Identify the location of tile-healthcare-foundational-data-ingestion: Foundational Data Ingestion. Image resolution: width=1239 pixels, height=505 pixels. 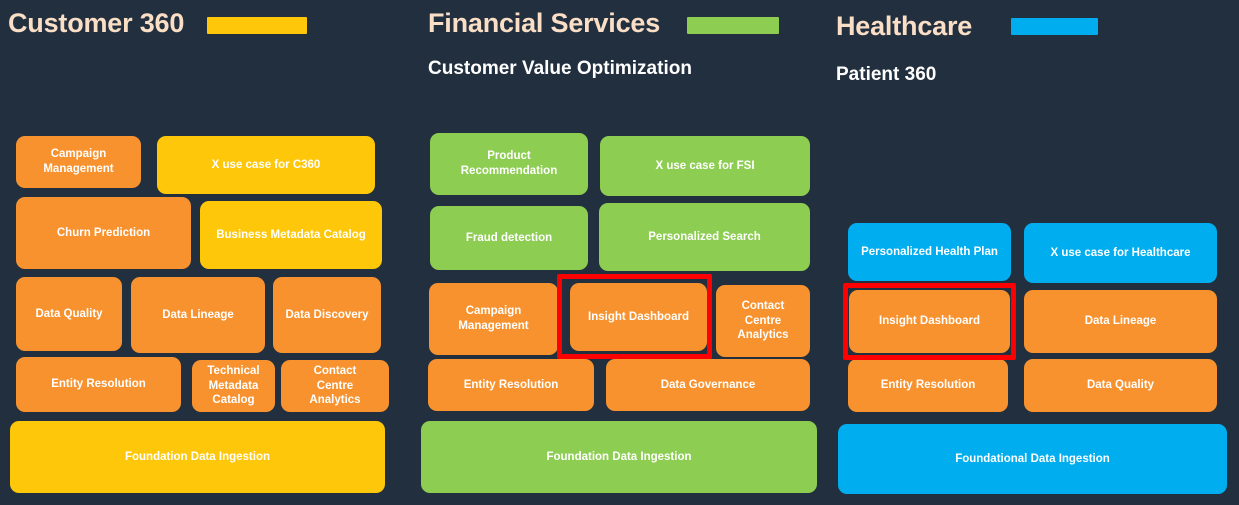
(1032, 459).